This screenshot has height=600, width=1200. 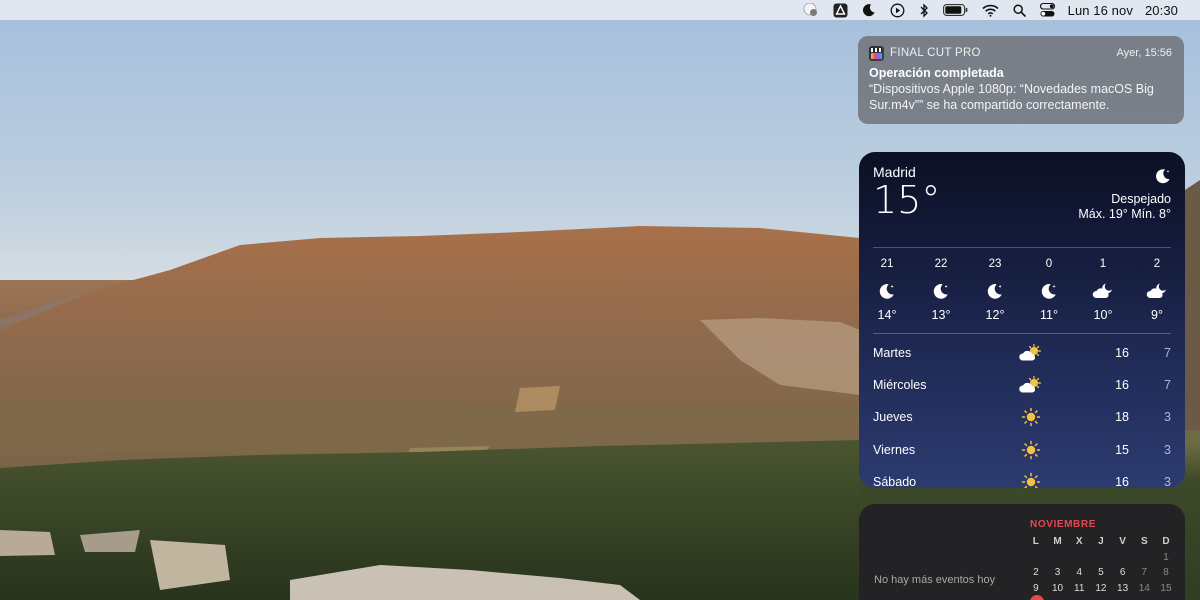 What do you see at coordinates (887, 295) in the screenshot?
I see `hourly-item: 21 14°` at bounding box center [887, 295].